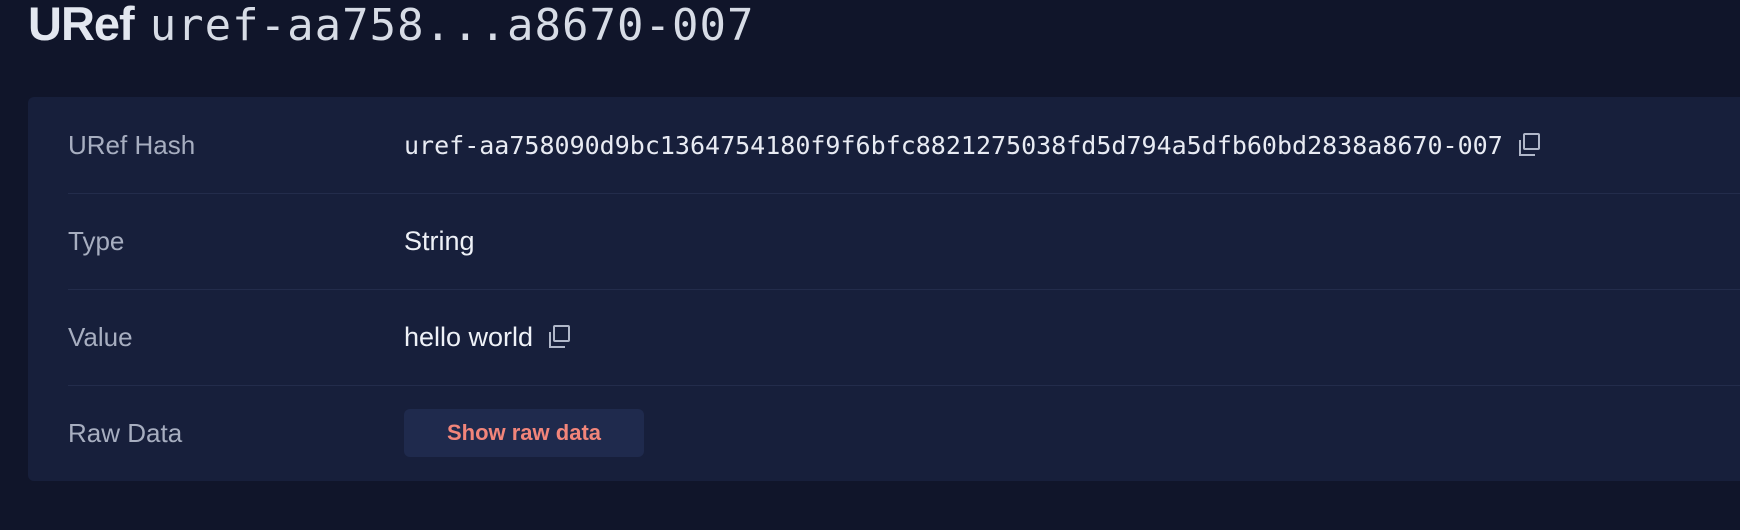  I want to click on show-raw-data-button: Show raw data, so click(524, 433).